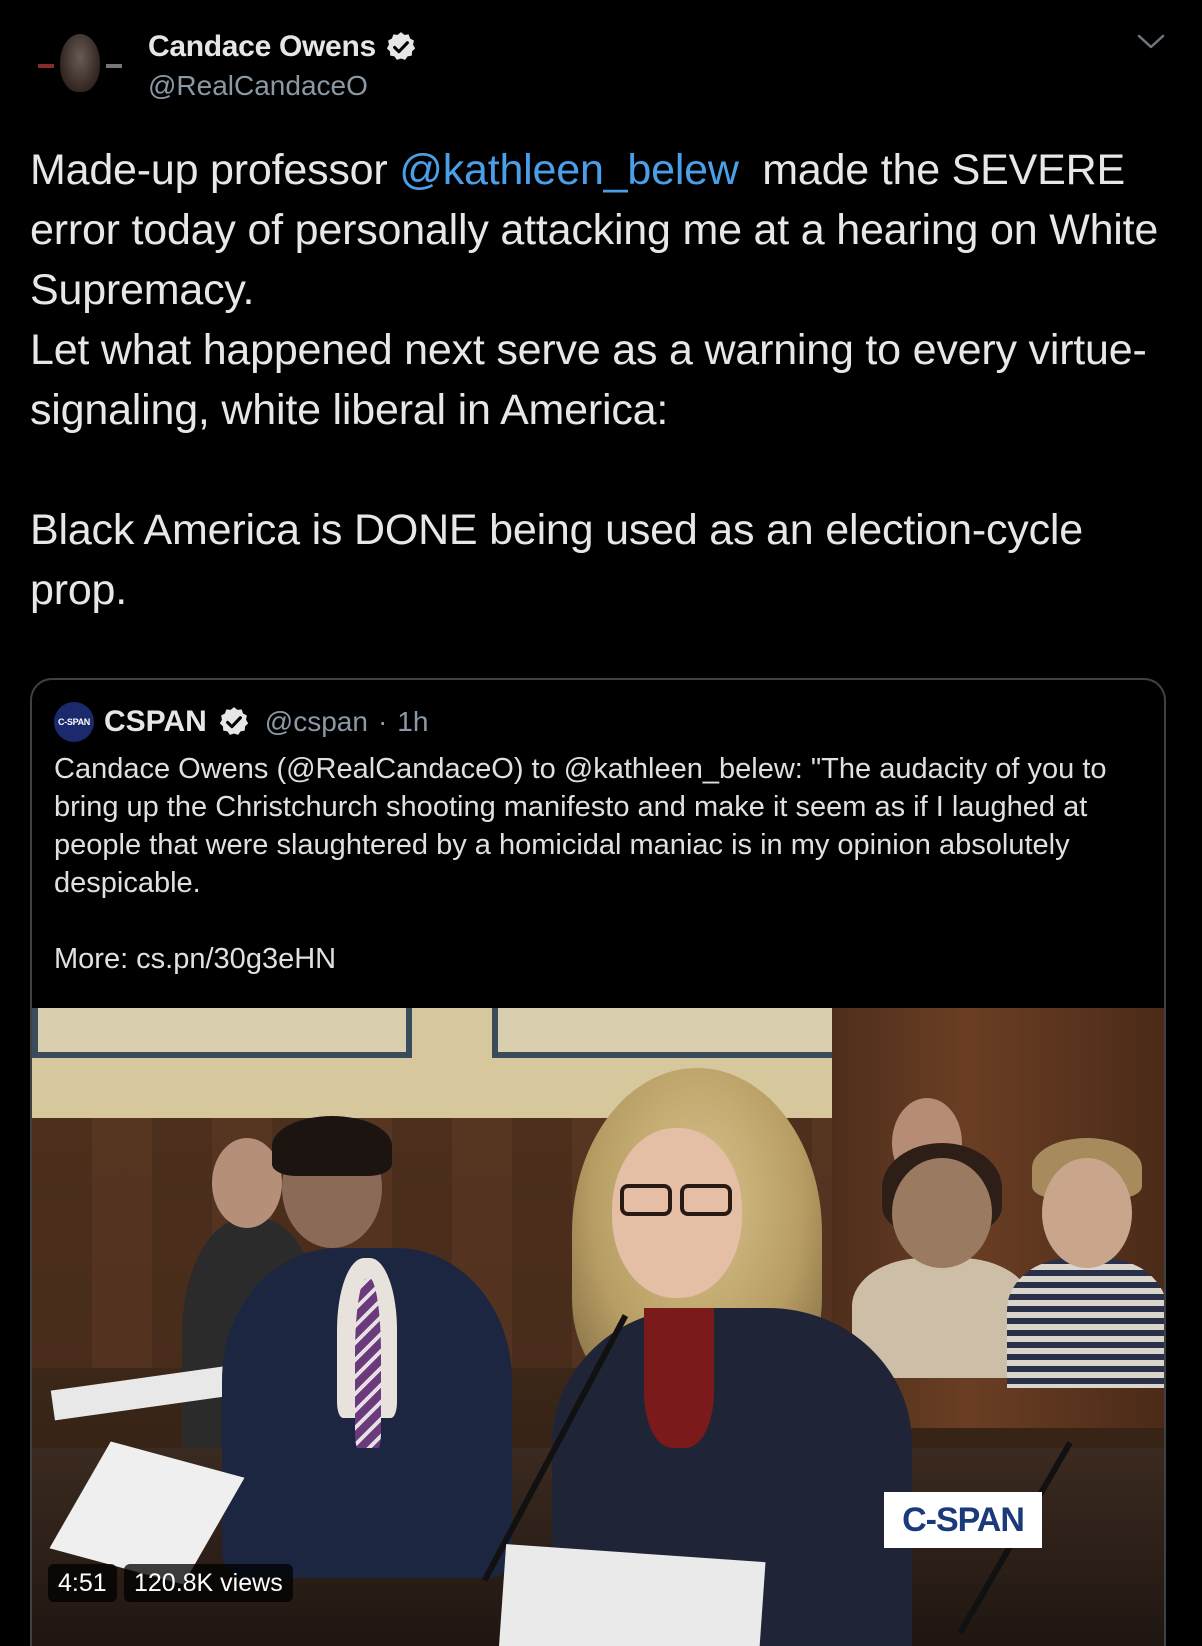 The width and height of the screenshot is (1202, 1646). Describe the element at coordinates (368, 1363) in the screenshot. I see `video-scene-tie` at that location.